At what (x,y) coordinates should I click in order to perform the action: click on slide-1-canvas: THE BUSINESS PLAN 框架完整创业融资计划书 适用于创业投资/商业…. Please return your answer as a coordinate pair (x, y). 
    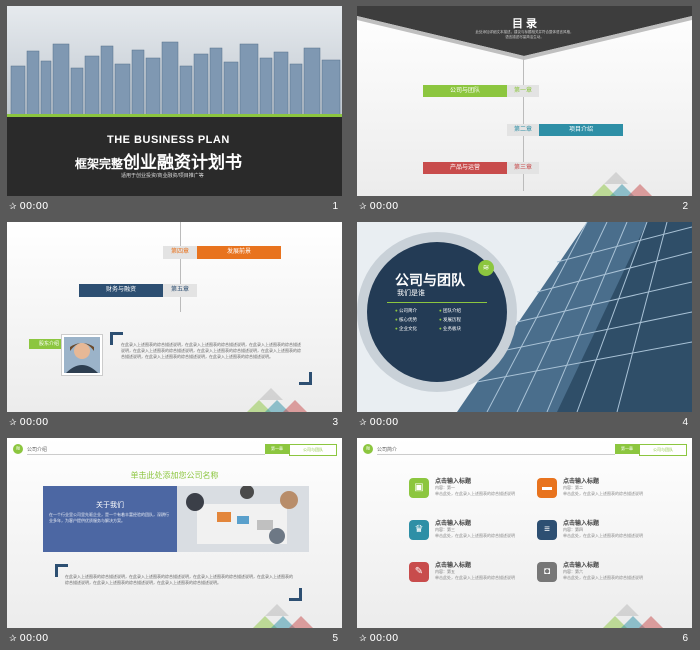
    Looking at the image, I should click on (174, 101).